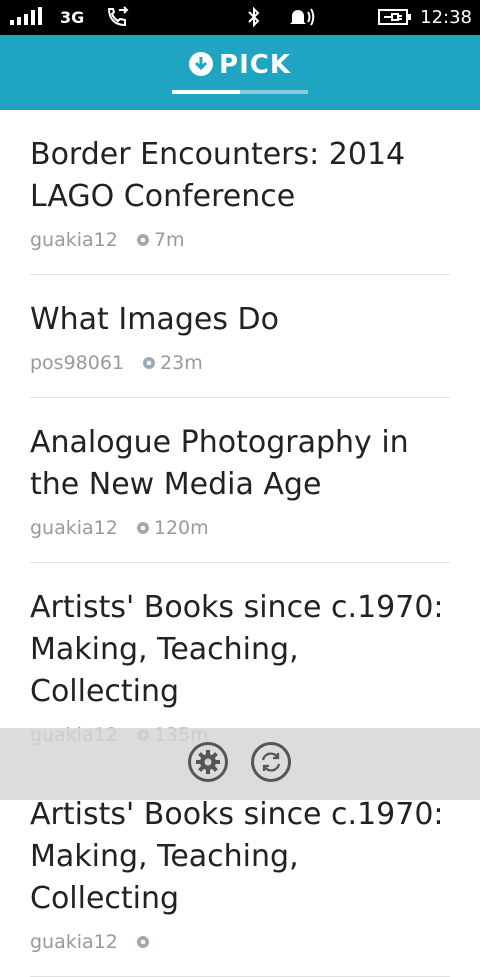 This screenshot has width=480, height=977. What do you see at coordinates (169, 240) in the screenshot?
I see `item-distance: 7m` at bounding box center [169, 240].